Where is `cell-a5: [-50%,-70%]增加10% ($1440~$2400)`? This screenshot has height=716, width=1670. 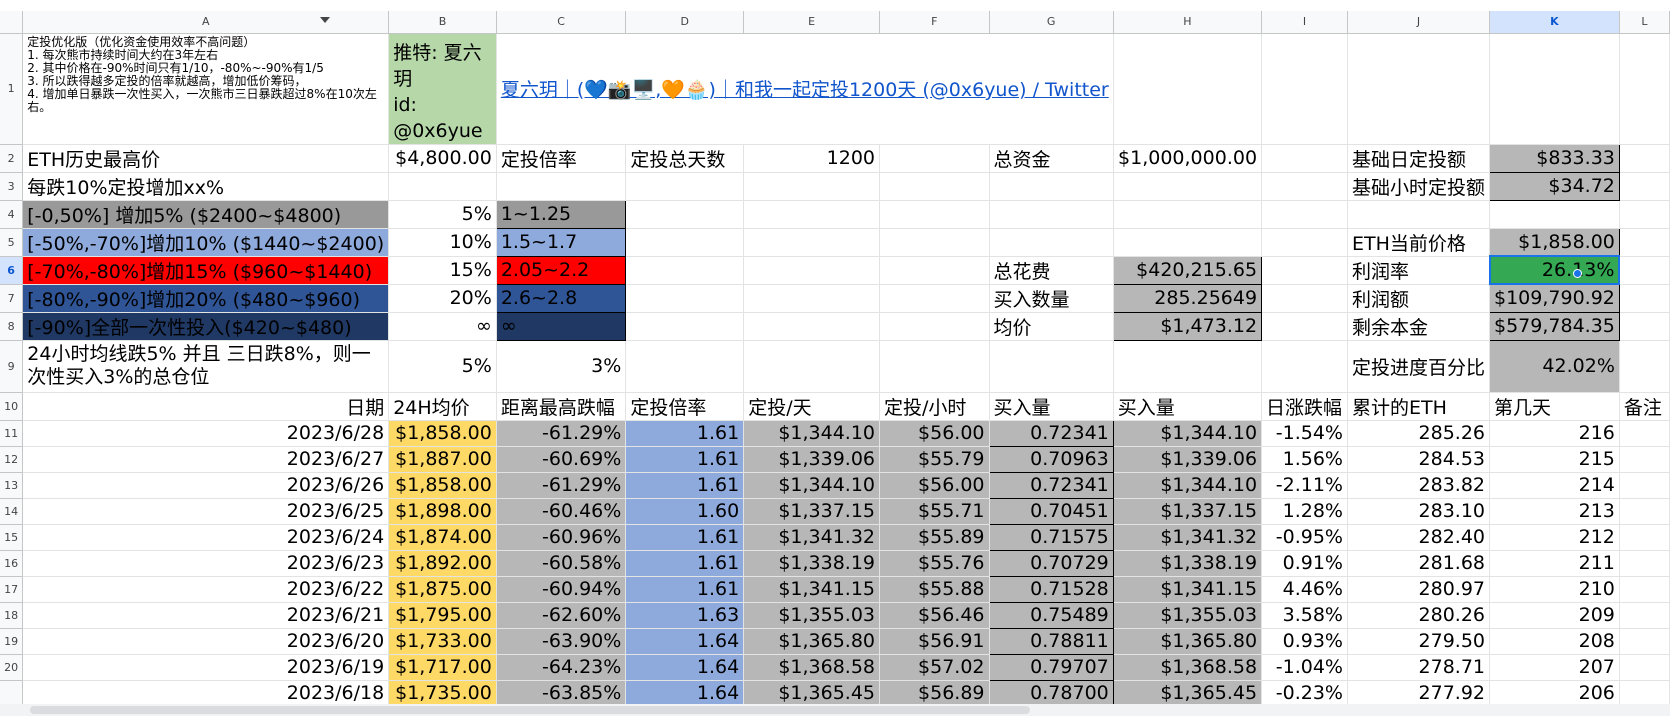
cell-a5: [-50%,-70%]增加10% ($1440~$2400) is located at coordinates (206, 242).